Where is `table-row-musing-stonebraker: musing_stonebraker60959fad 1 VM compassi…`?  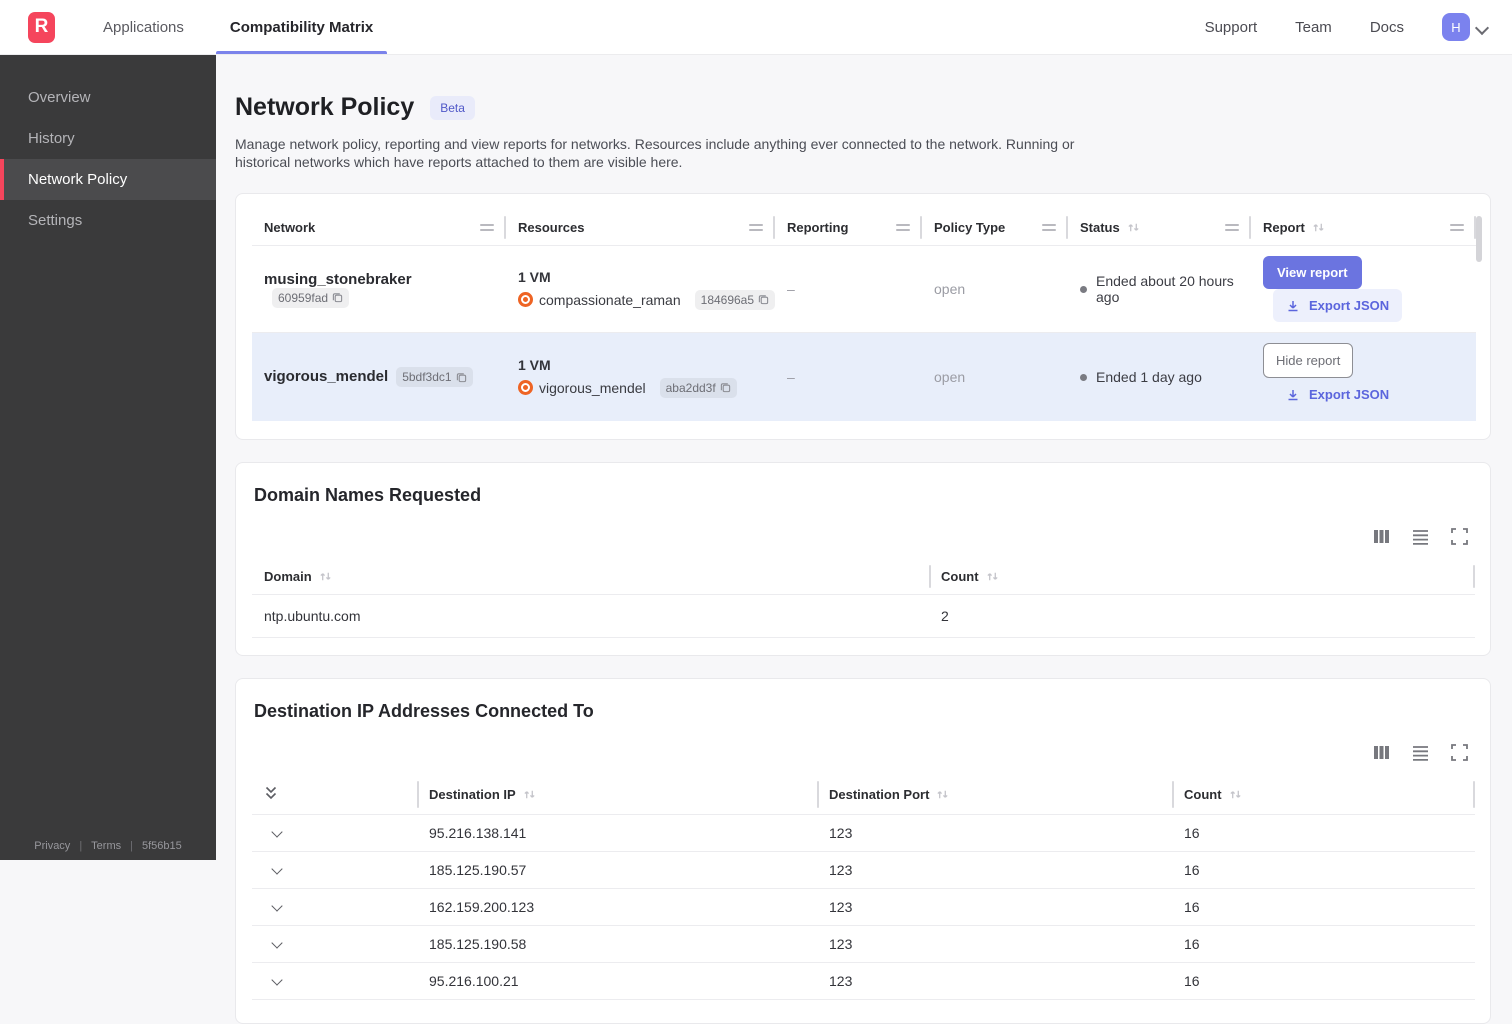
table-row-musing-stonebraker: musing_stonebraker60959fad 1 VM compassi… is located at coordinates (864, 289).